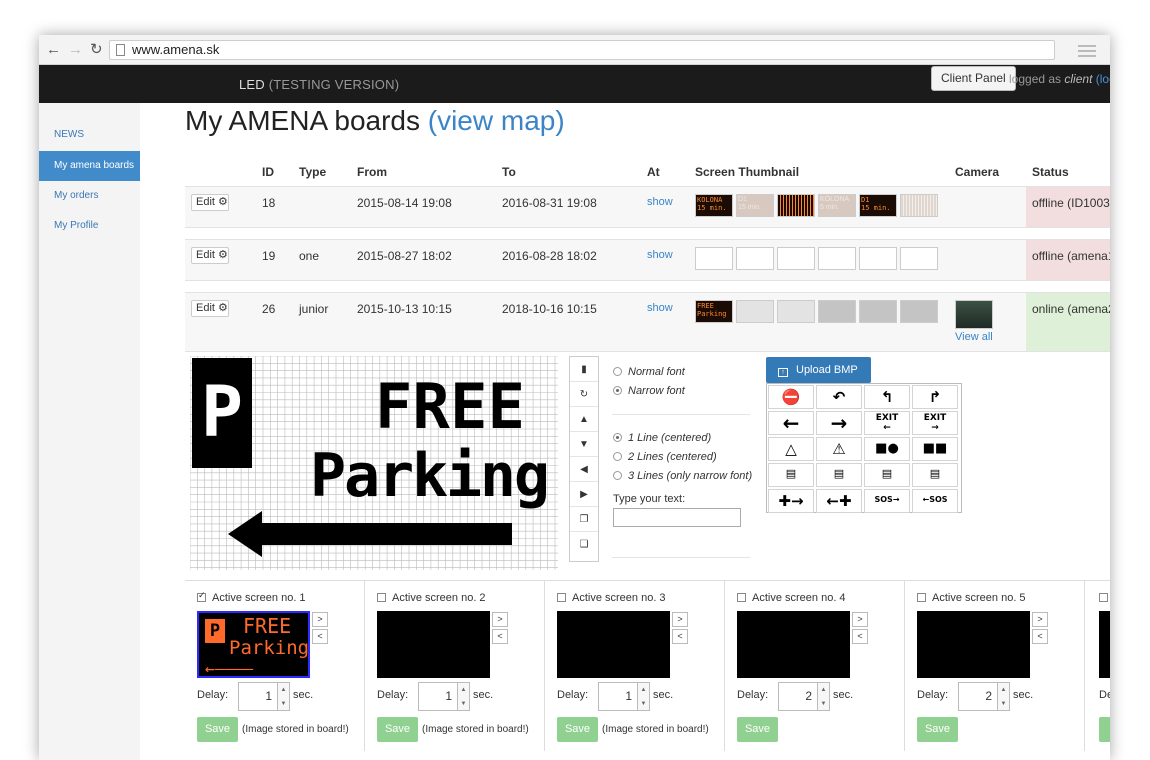 The width and height of the screenshot is (1150, 760). What do you see at coordinates (887, 423) in the screenshot?
I see `exit-left-icon: EXIT ←` at bounding box center [887, 423].